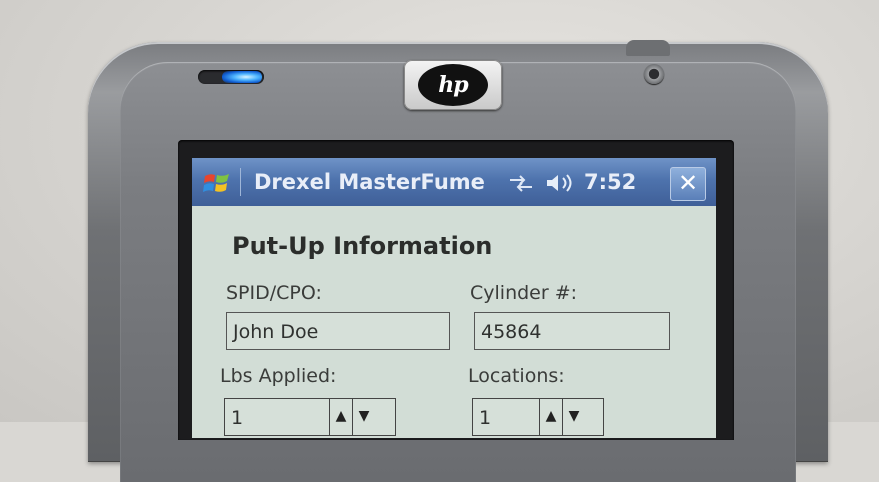  What do you see at coordinates (648, 48) in the screenshot?
I see `power-button` at bounding box center [648, 48].